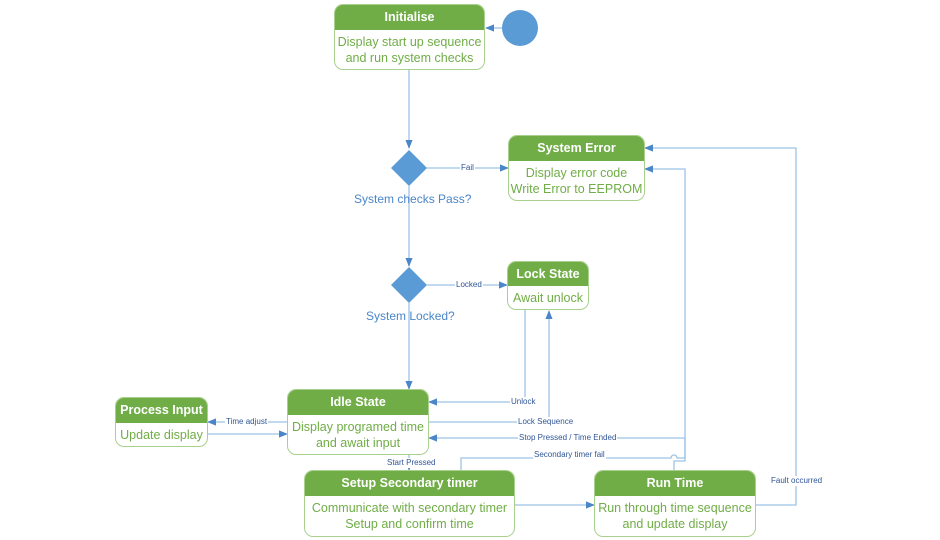 The width and height of the screenshot is (940, 540). I want to click on transition-label-locked: Locked, so click(469, 285).